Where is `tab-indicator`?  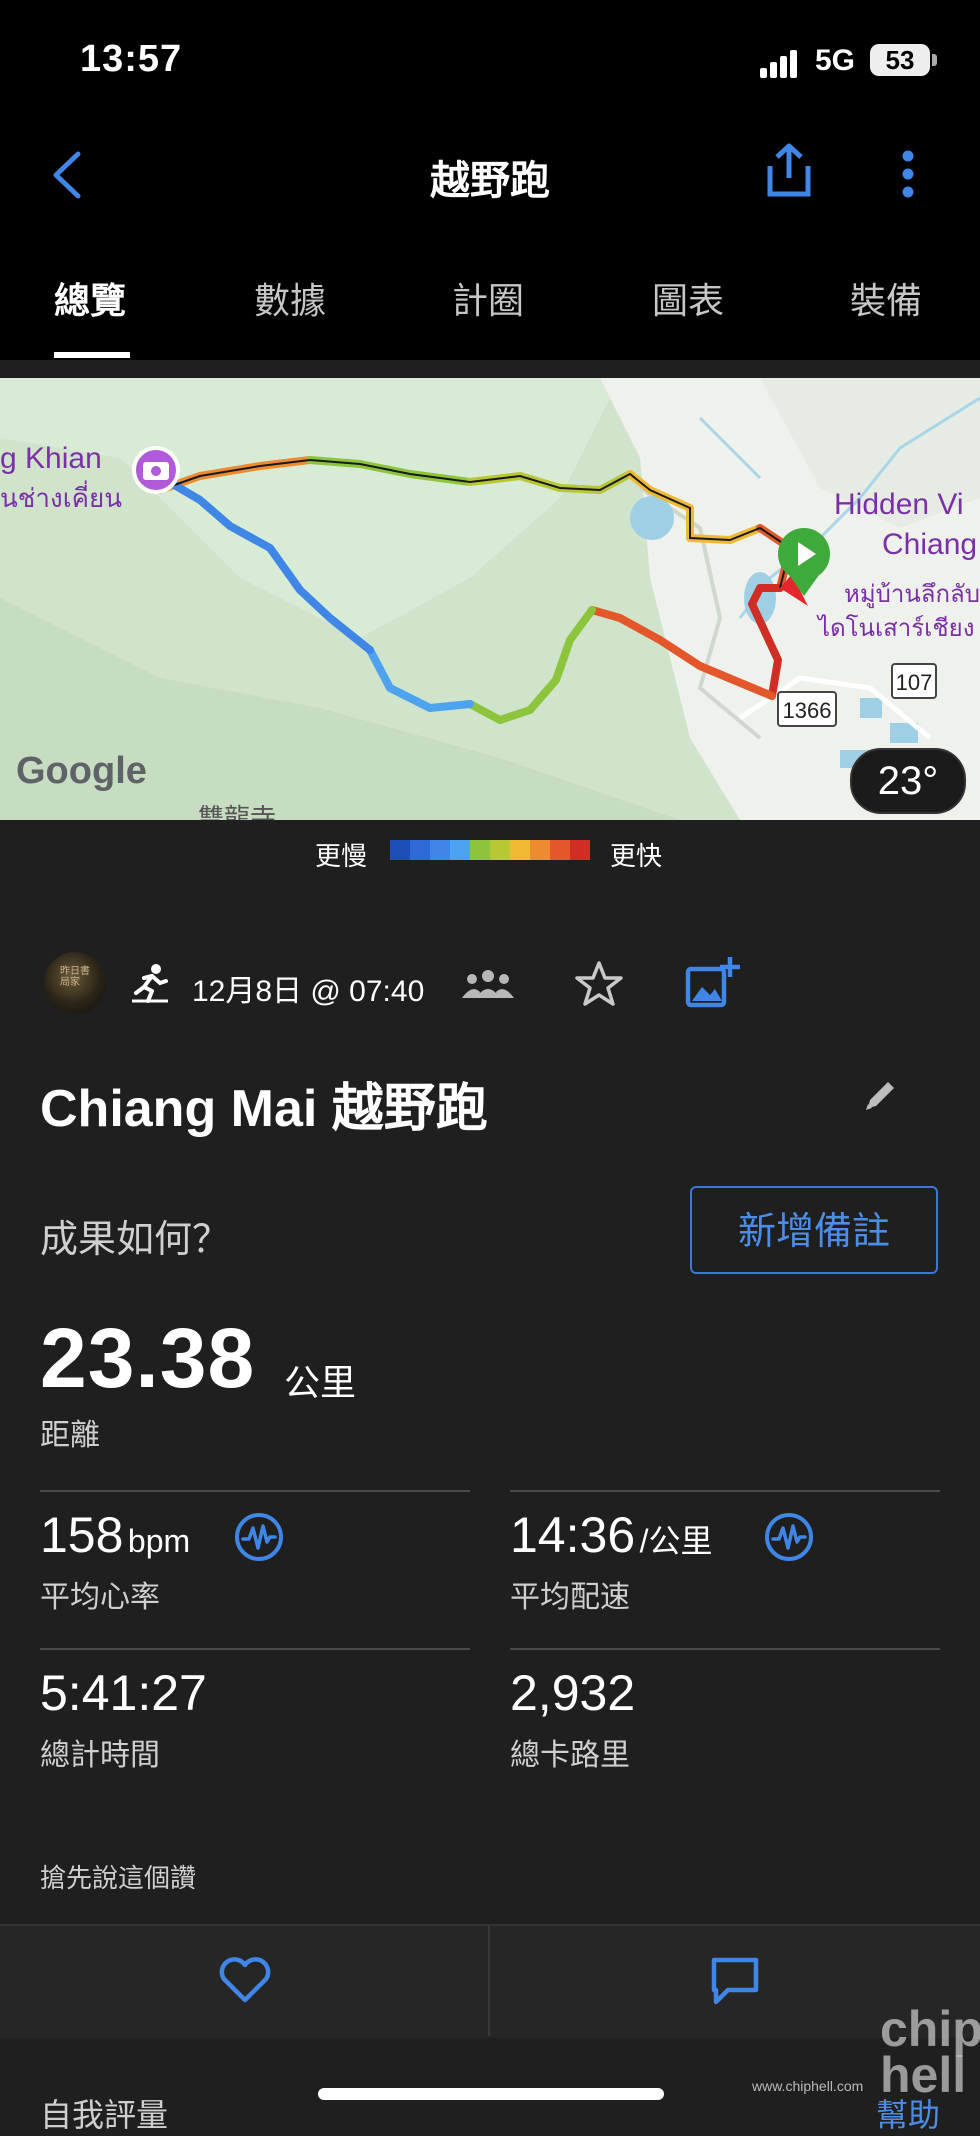
tab-indicator is located at coordinates (92, 355).